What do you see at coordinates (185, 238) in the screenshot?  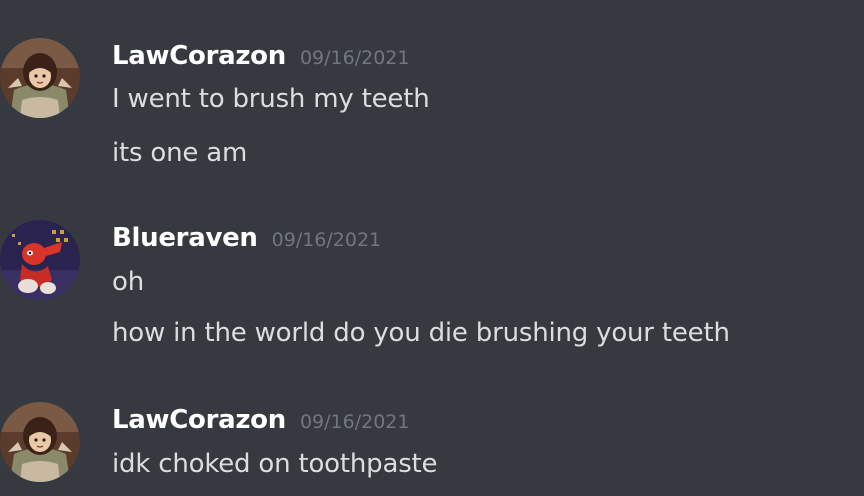 I see `username: Blueraven` at bounding box center [185, 238].